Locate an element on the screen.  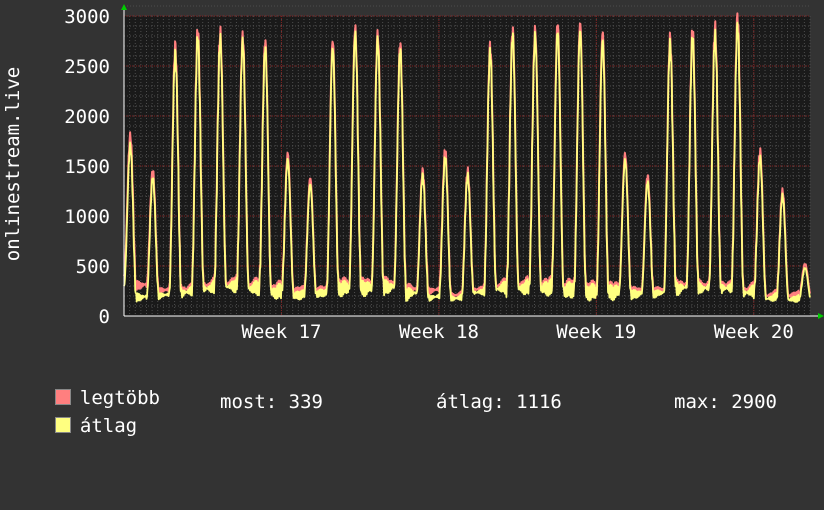
y-axis-arrow is located at coordinates (124, 7).